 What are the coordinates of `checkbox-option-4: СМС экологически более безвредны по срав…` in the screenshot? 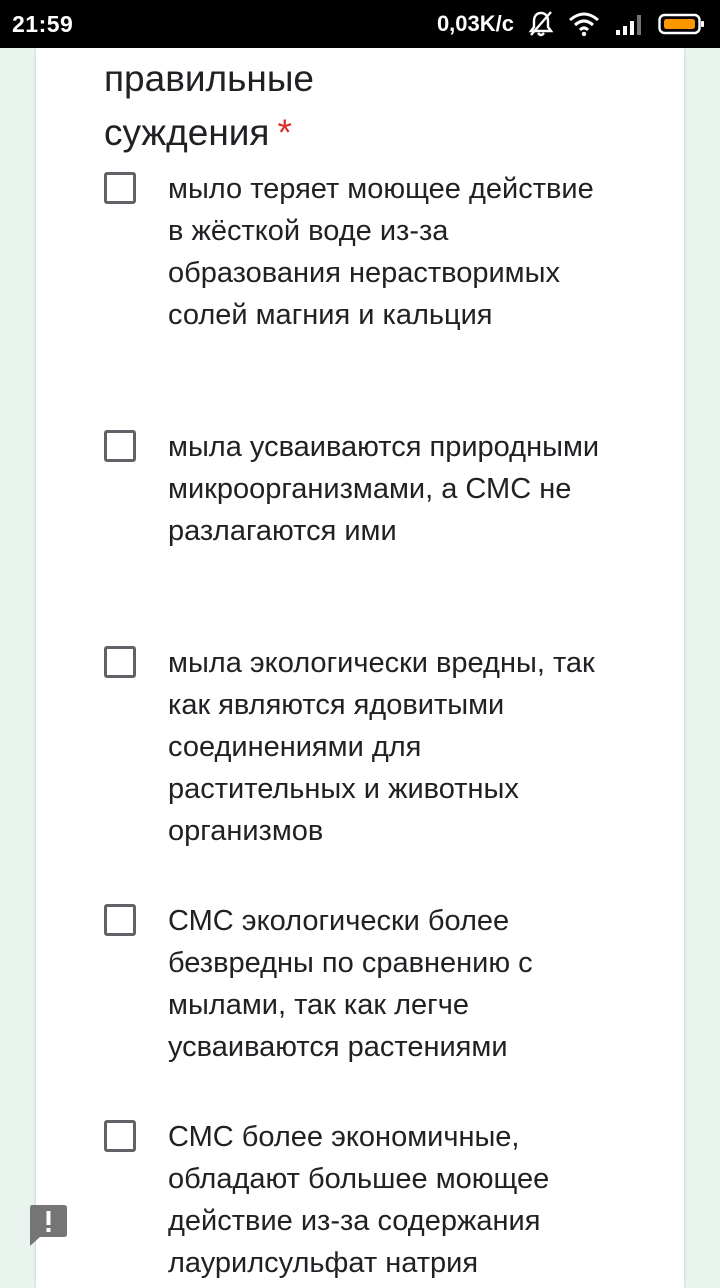 It's located at (374, 984).